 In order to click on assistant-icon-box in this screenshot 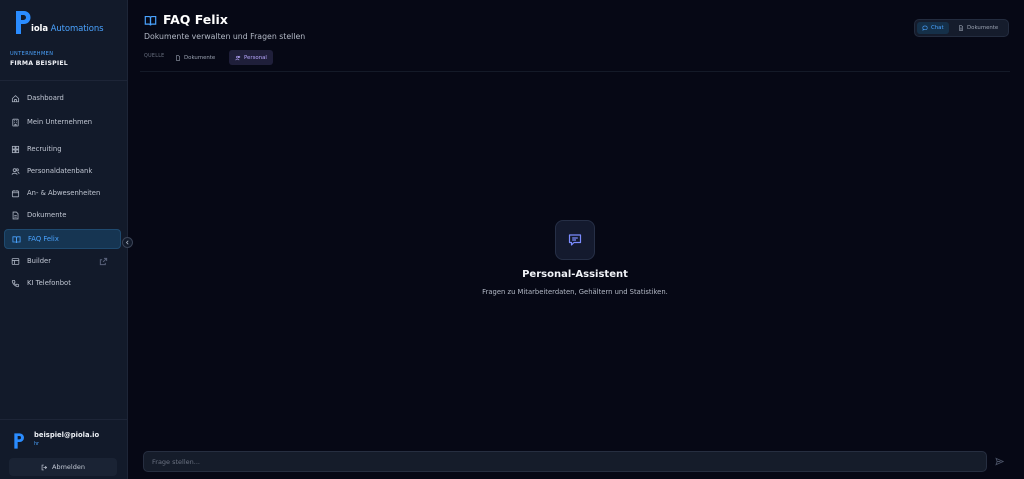, I will do `click(575, 240)`.